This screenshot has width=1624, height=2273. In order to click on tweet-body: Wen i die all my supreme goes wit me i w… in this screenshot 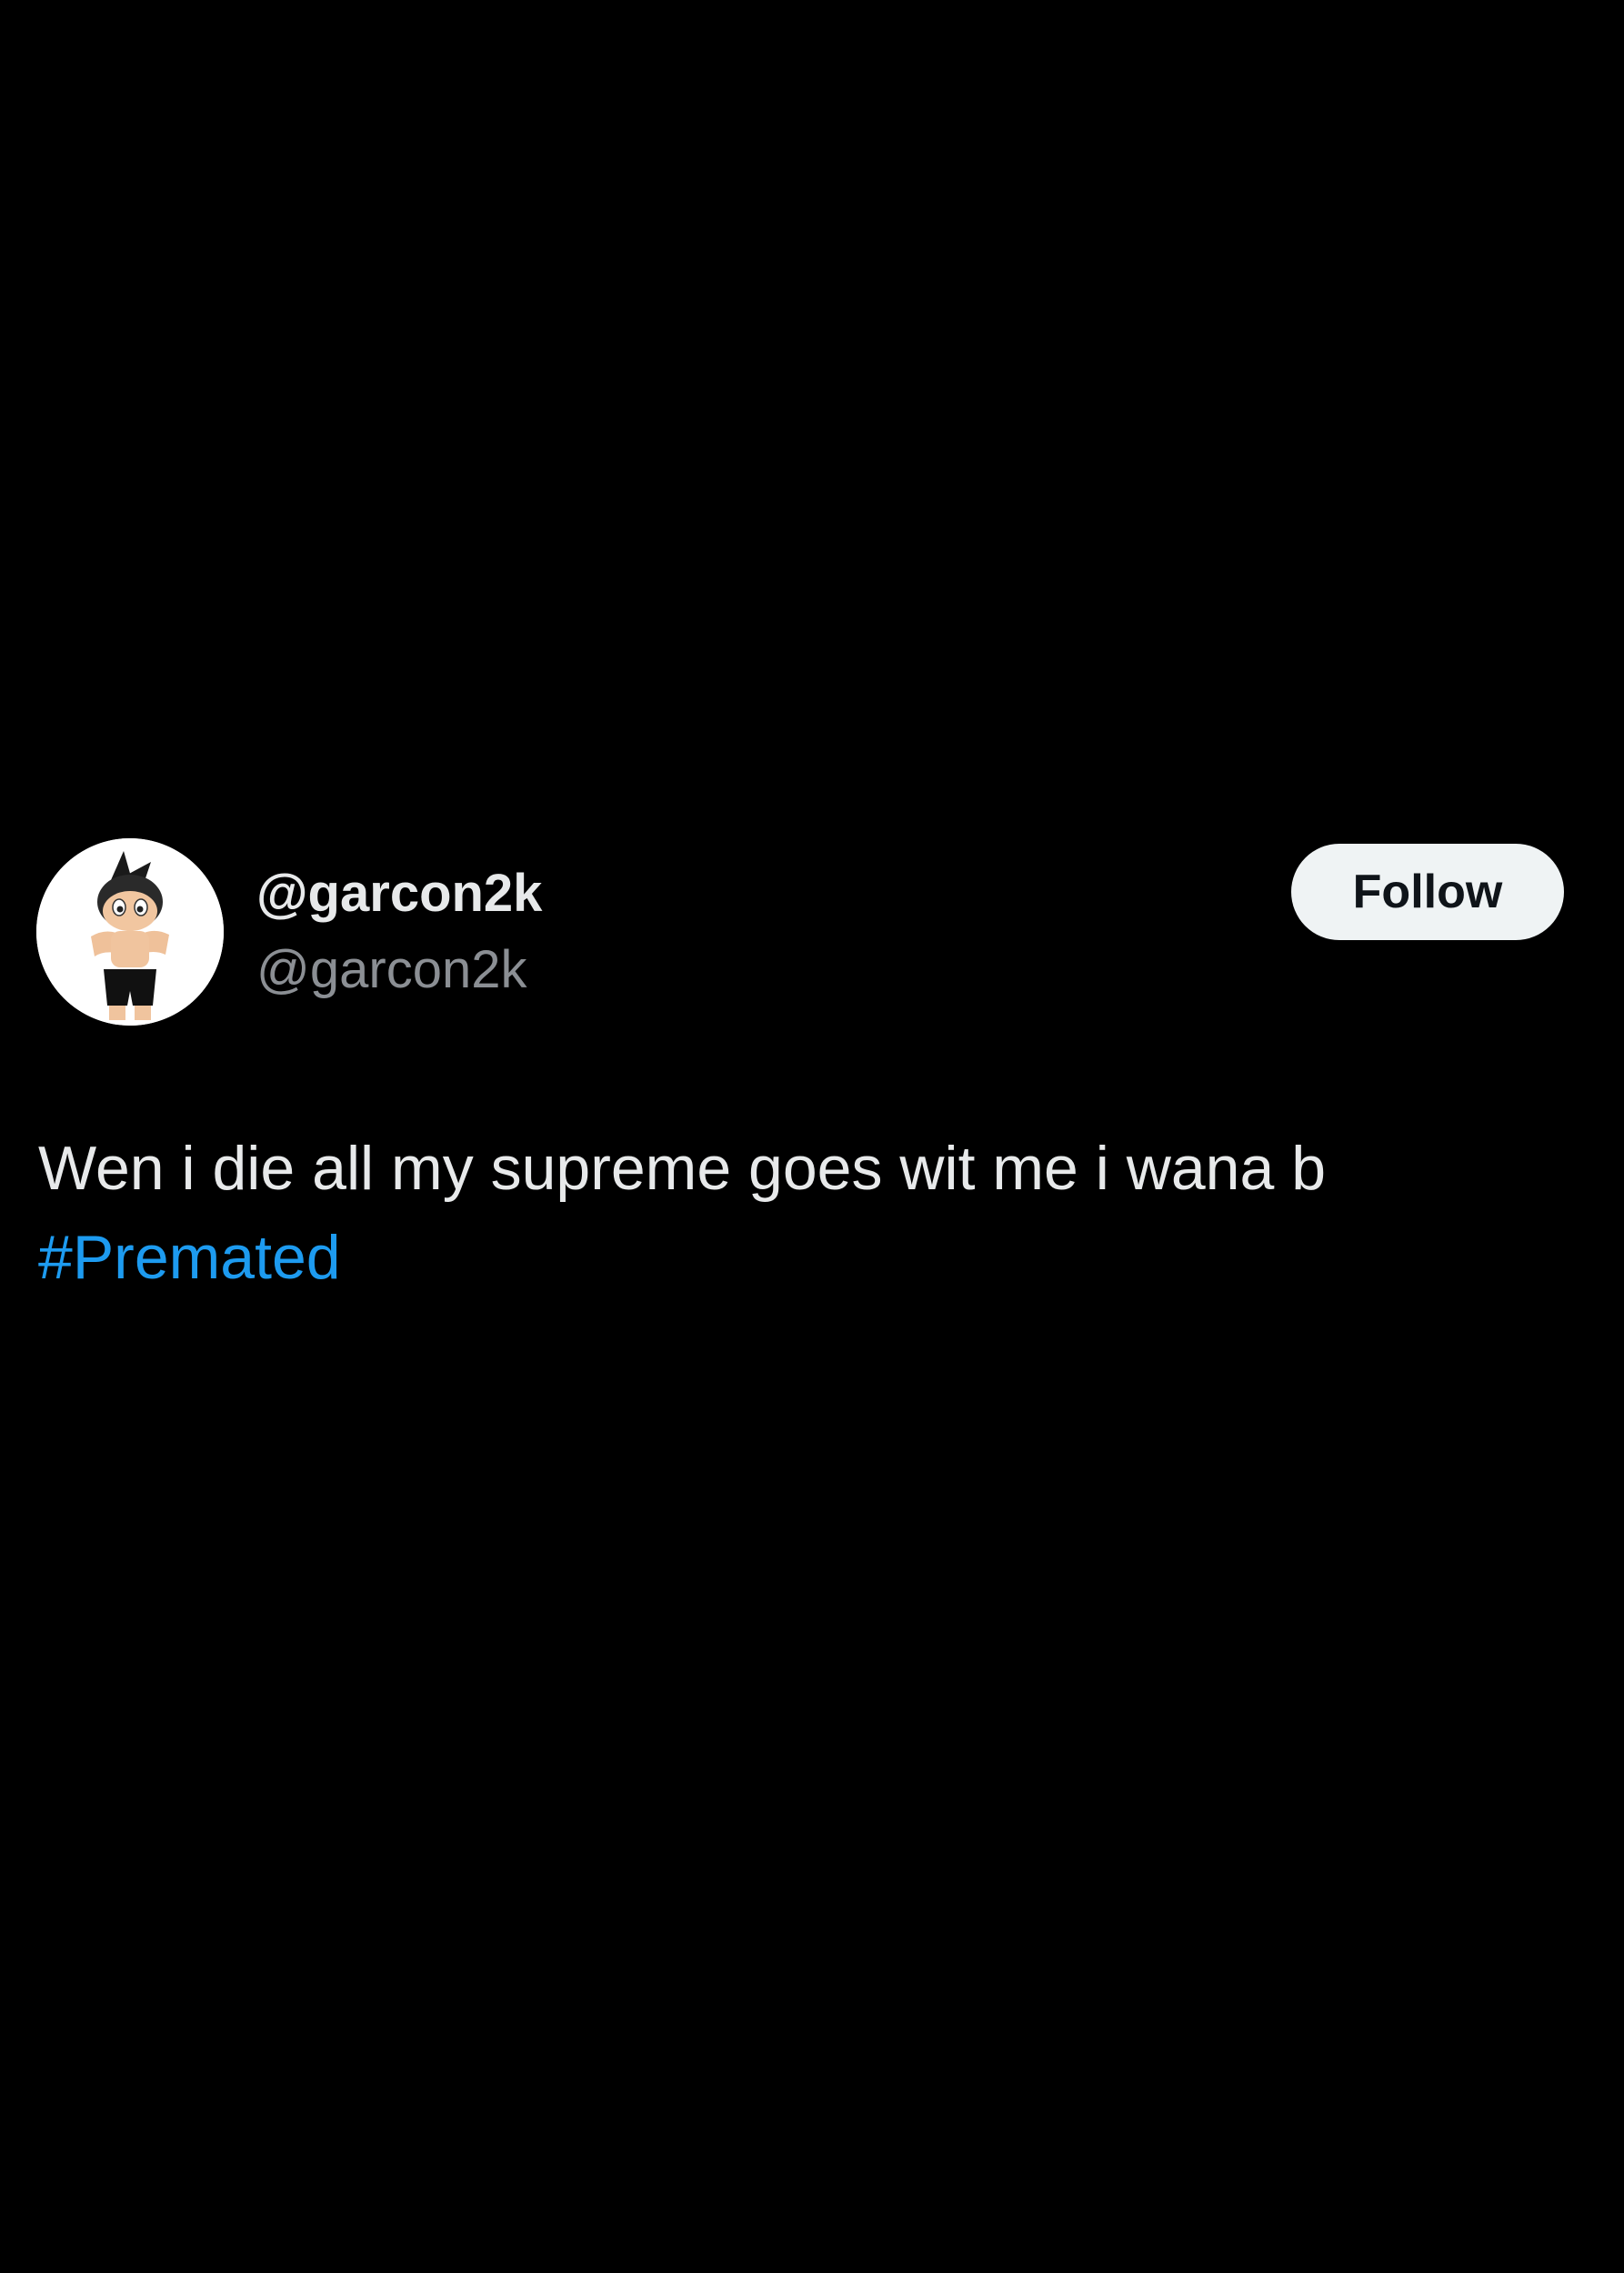, I will do `click(811, 1213)`.